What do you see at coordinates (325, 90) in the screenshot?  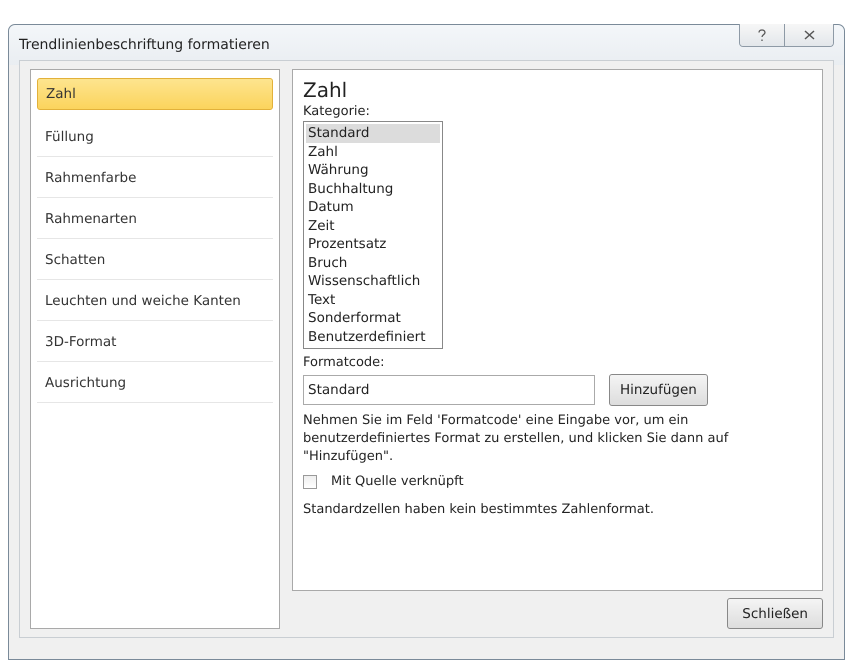 I see `panel-heading: Zahl` at bounding box center [325, 90].